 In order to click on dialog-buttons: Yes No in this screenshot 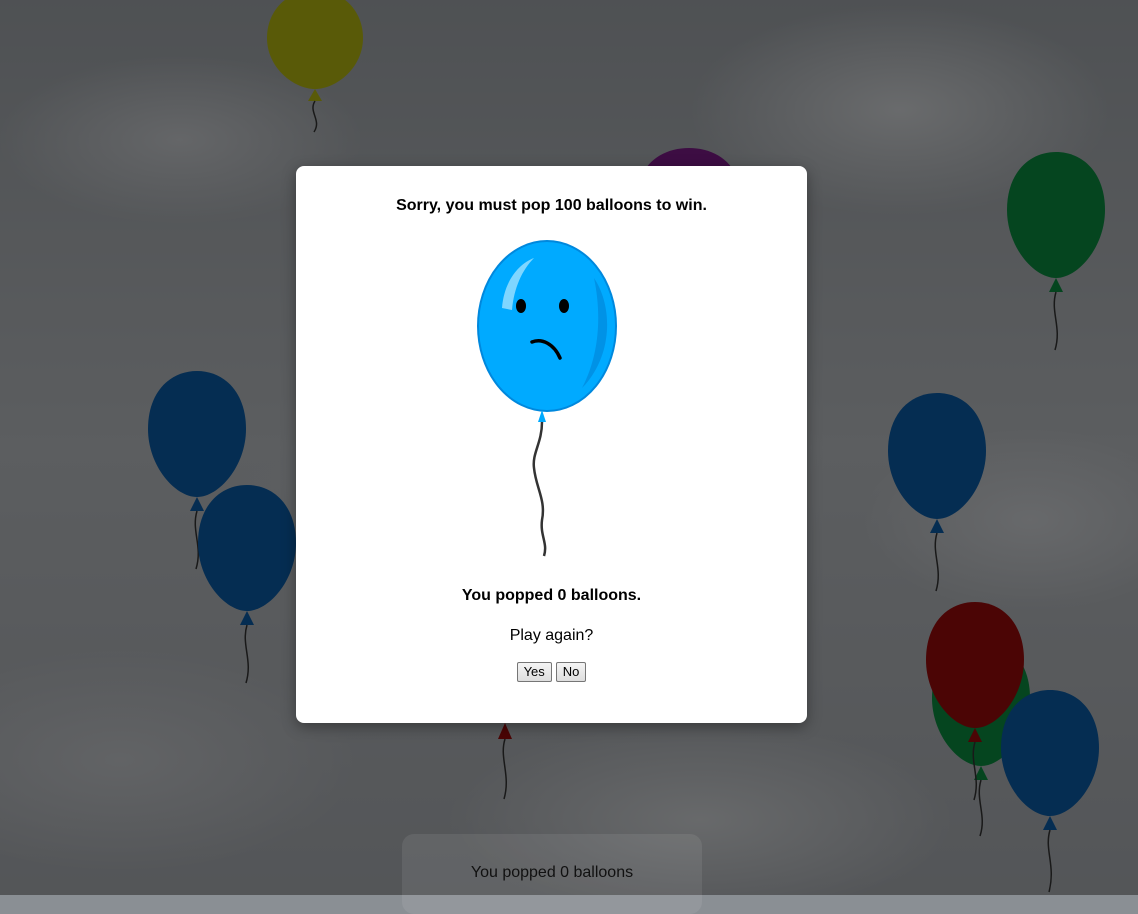, I will do `click(551, 672)`.